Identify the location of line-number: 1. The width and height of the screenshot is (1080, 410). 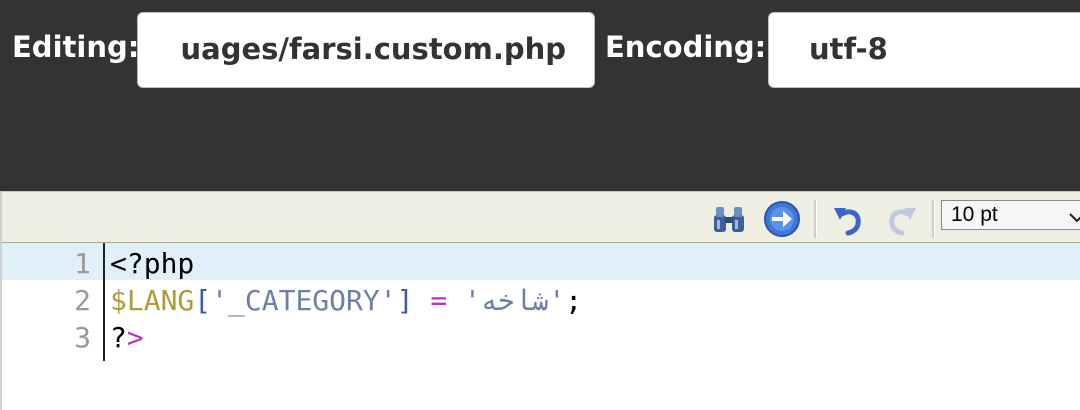
(82, 263).